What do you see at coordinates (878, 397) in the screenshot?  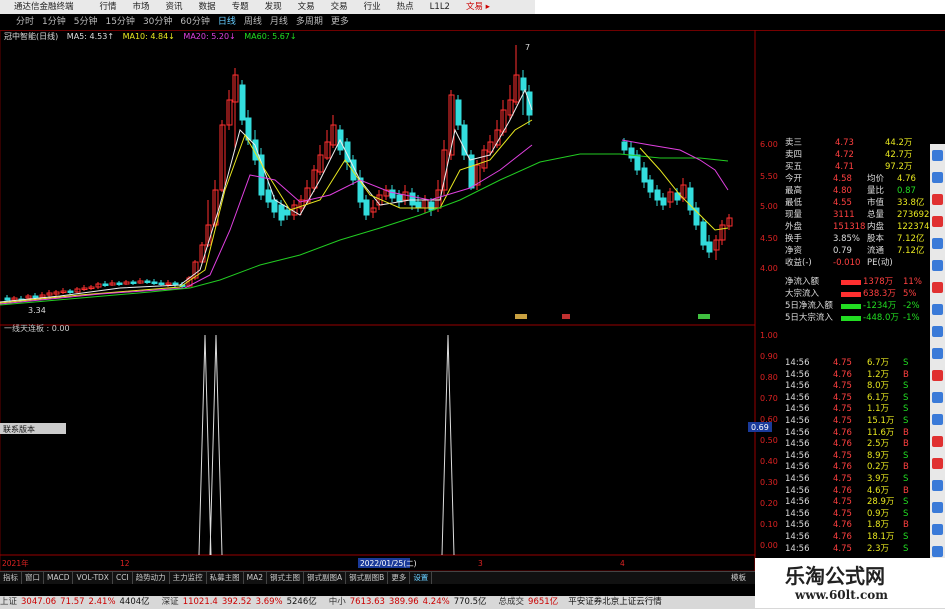 I see `tick-volume: 6.1万` at bounding box center [878, 397].